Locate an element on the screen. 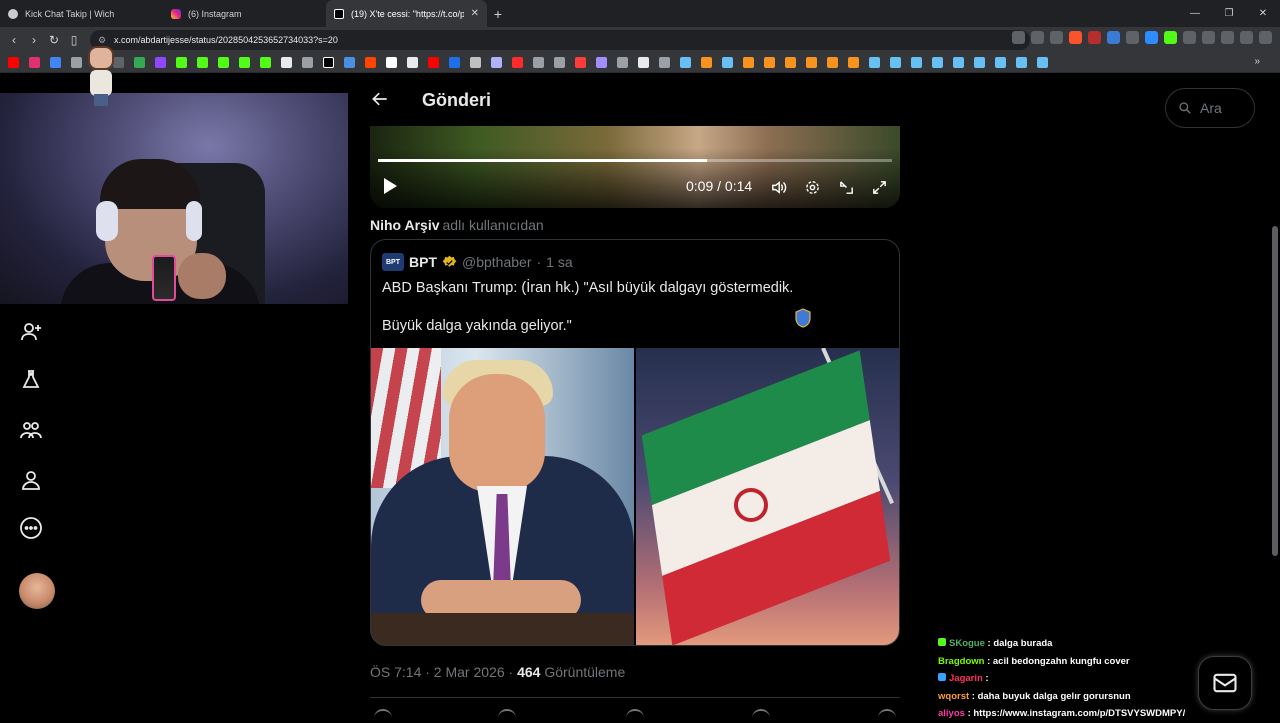 The height and width of the screenshot is (723, 1280). instagram-icon is located at coordinates (34, 62).